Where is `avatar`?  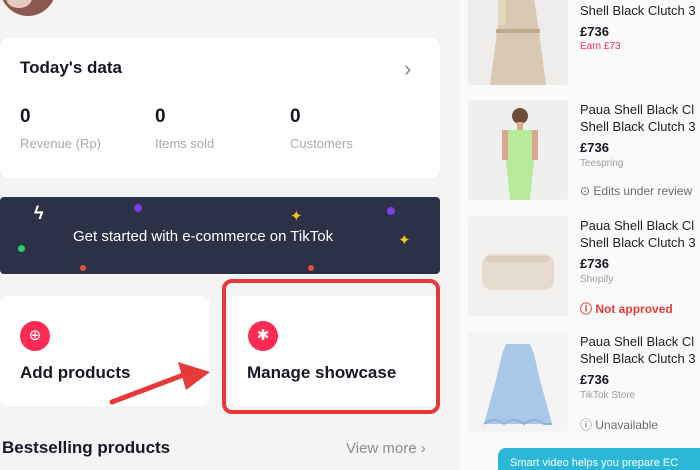
avatar is located at coordinates (28, 8).